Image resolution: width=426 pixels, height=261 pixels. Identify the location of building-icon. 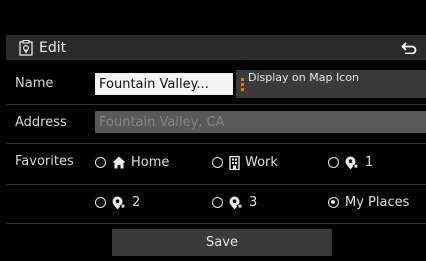
(234, 162).